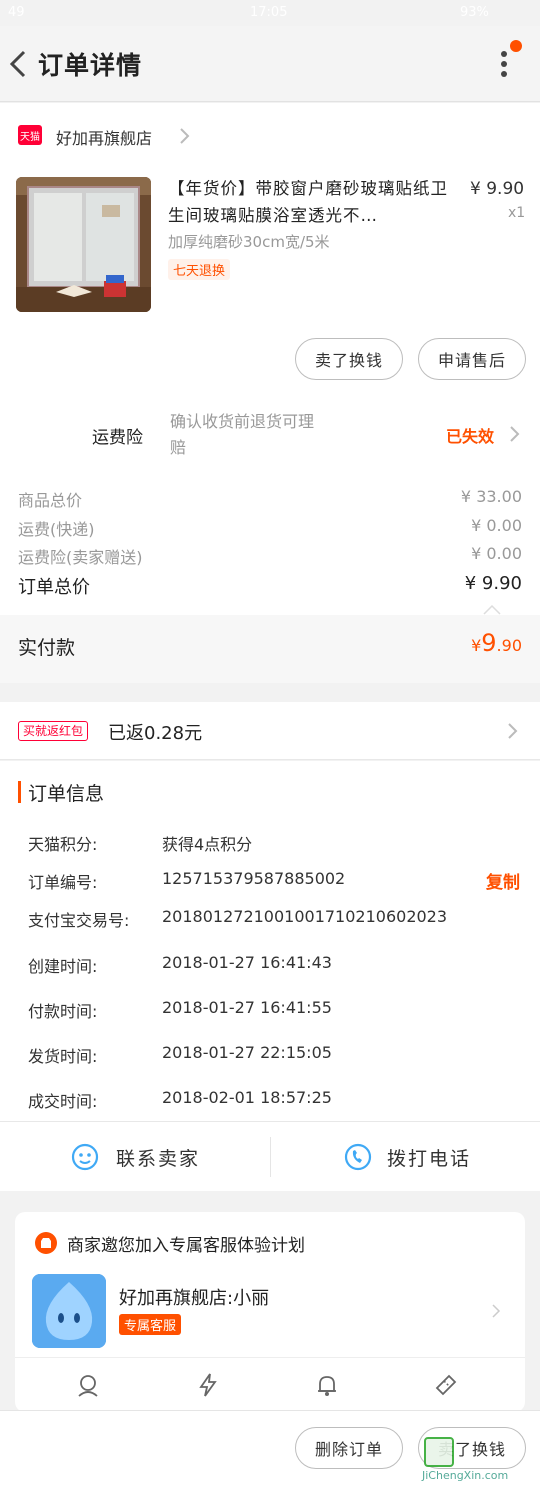 The height and width of the screenshot is (1485, 540). What do you see at coordinates (327, 1385) in the screenshot?
I see `bell-icon` at bounding box center [327, 1385].